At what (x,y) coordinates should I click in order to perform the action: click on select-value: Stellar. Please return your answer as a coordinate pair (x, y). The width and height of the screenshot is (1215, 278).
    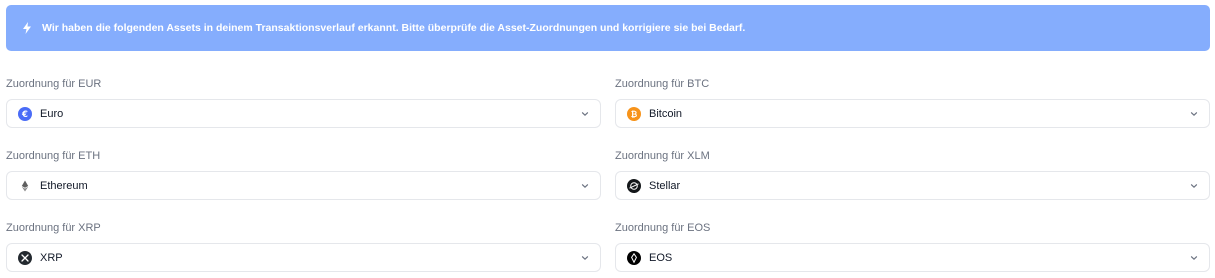
    Looking at the image, I should click on (665, 185).